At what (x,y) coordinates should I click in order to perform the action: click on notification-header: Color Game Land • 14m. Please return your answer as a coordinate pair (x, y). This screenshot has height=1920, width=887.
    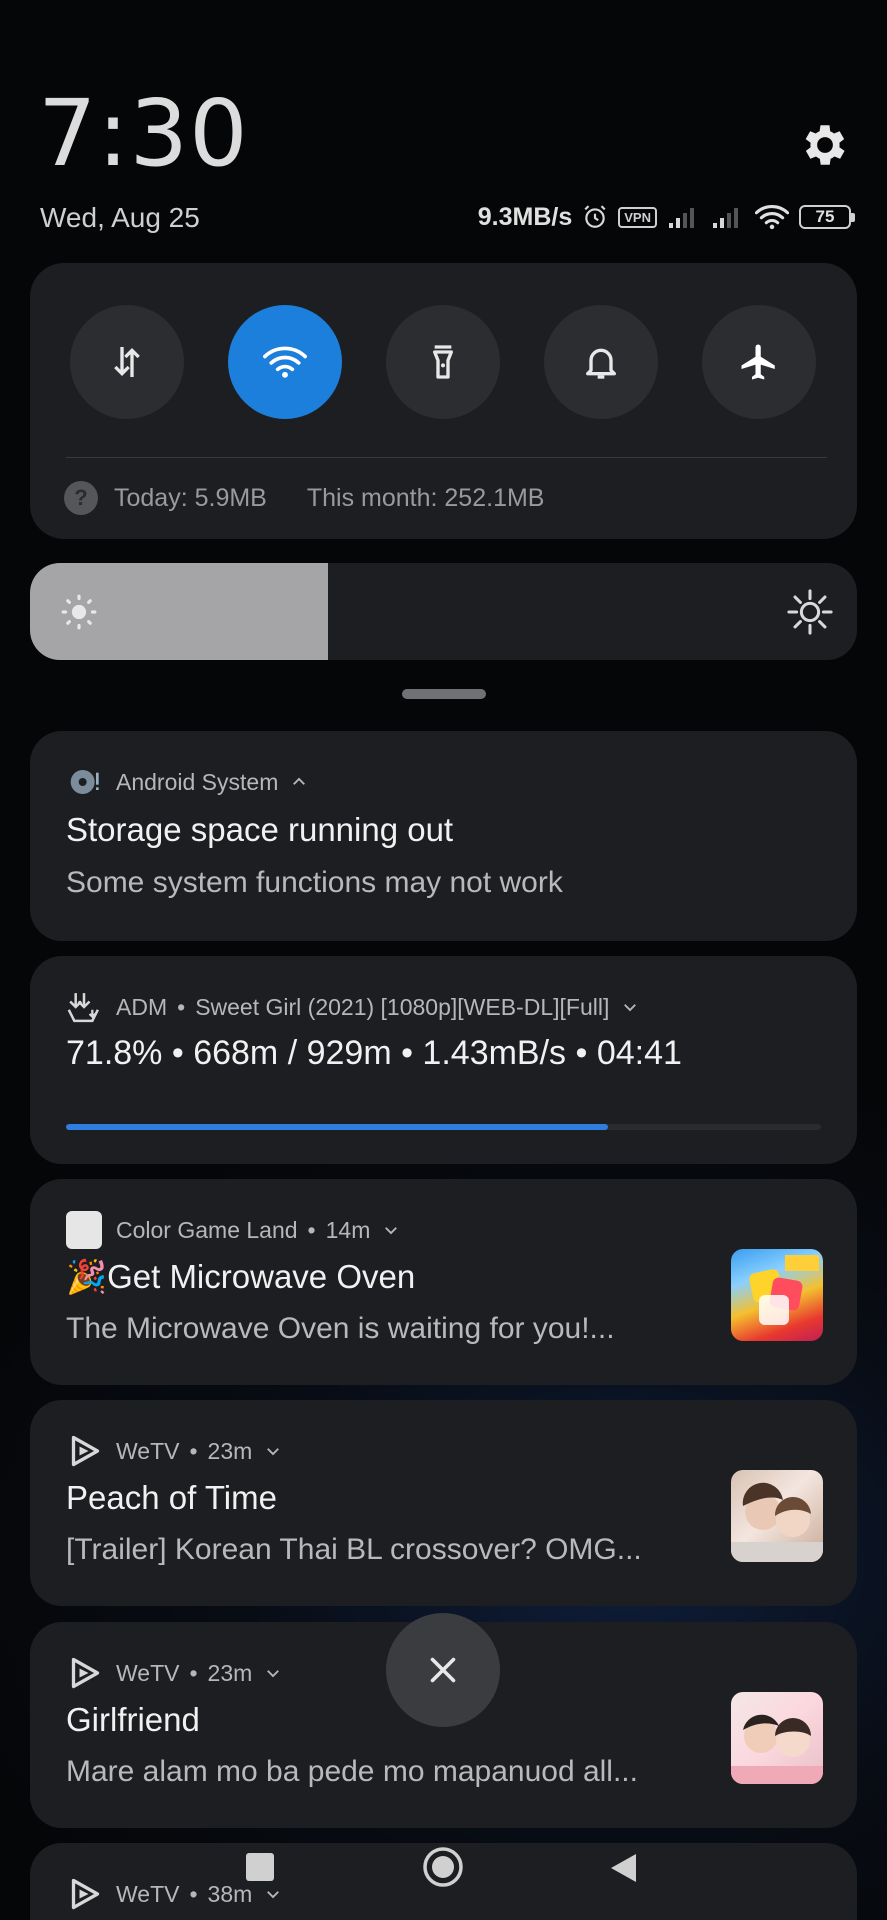
    Looking at the image, I should click on (233, 1230).